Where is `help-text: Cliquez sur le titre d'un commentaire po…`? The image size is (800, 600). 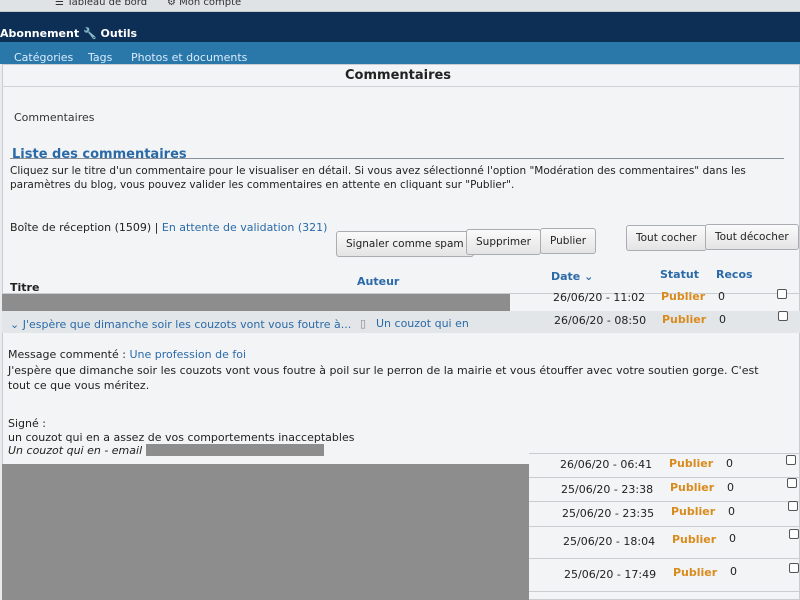
help-text: Cliquez sur le titre d'un commentaire po… is located at coordinates (378, 178).